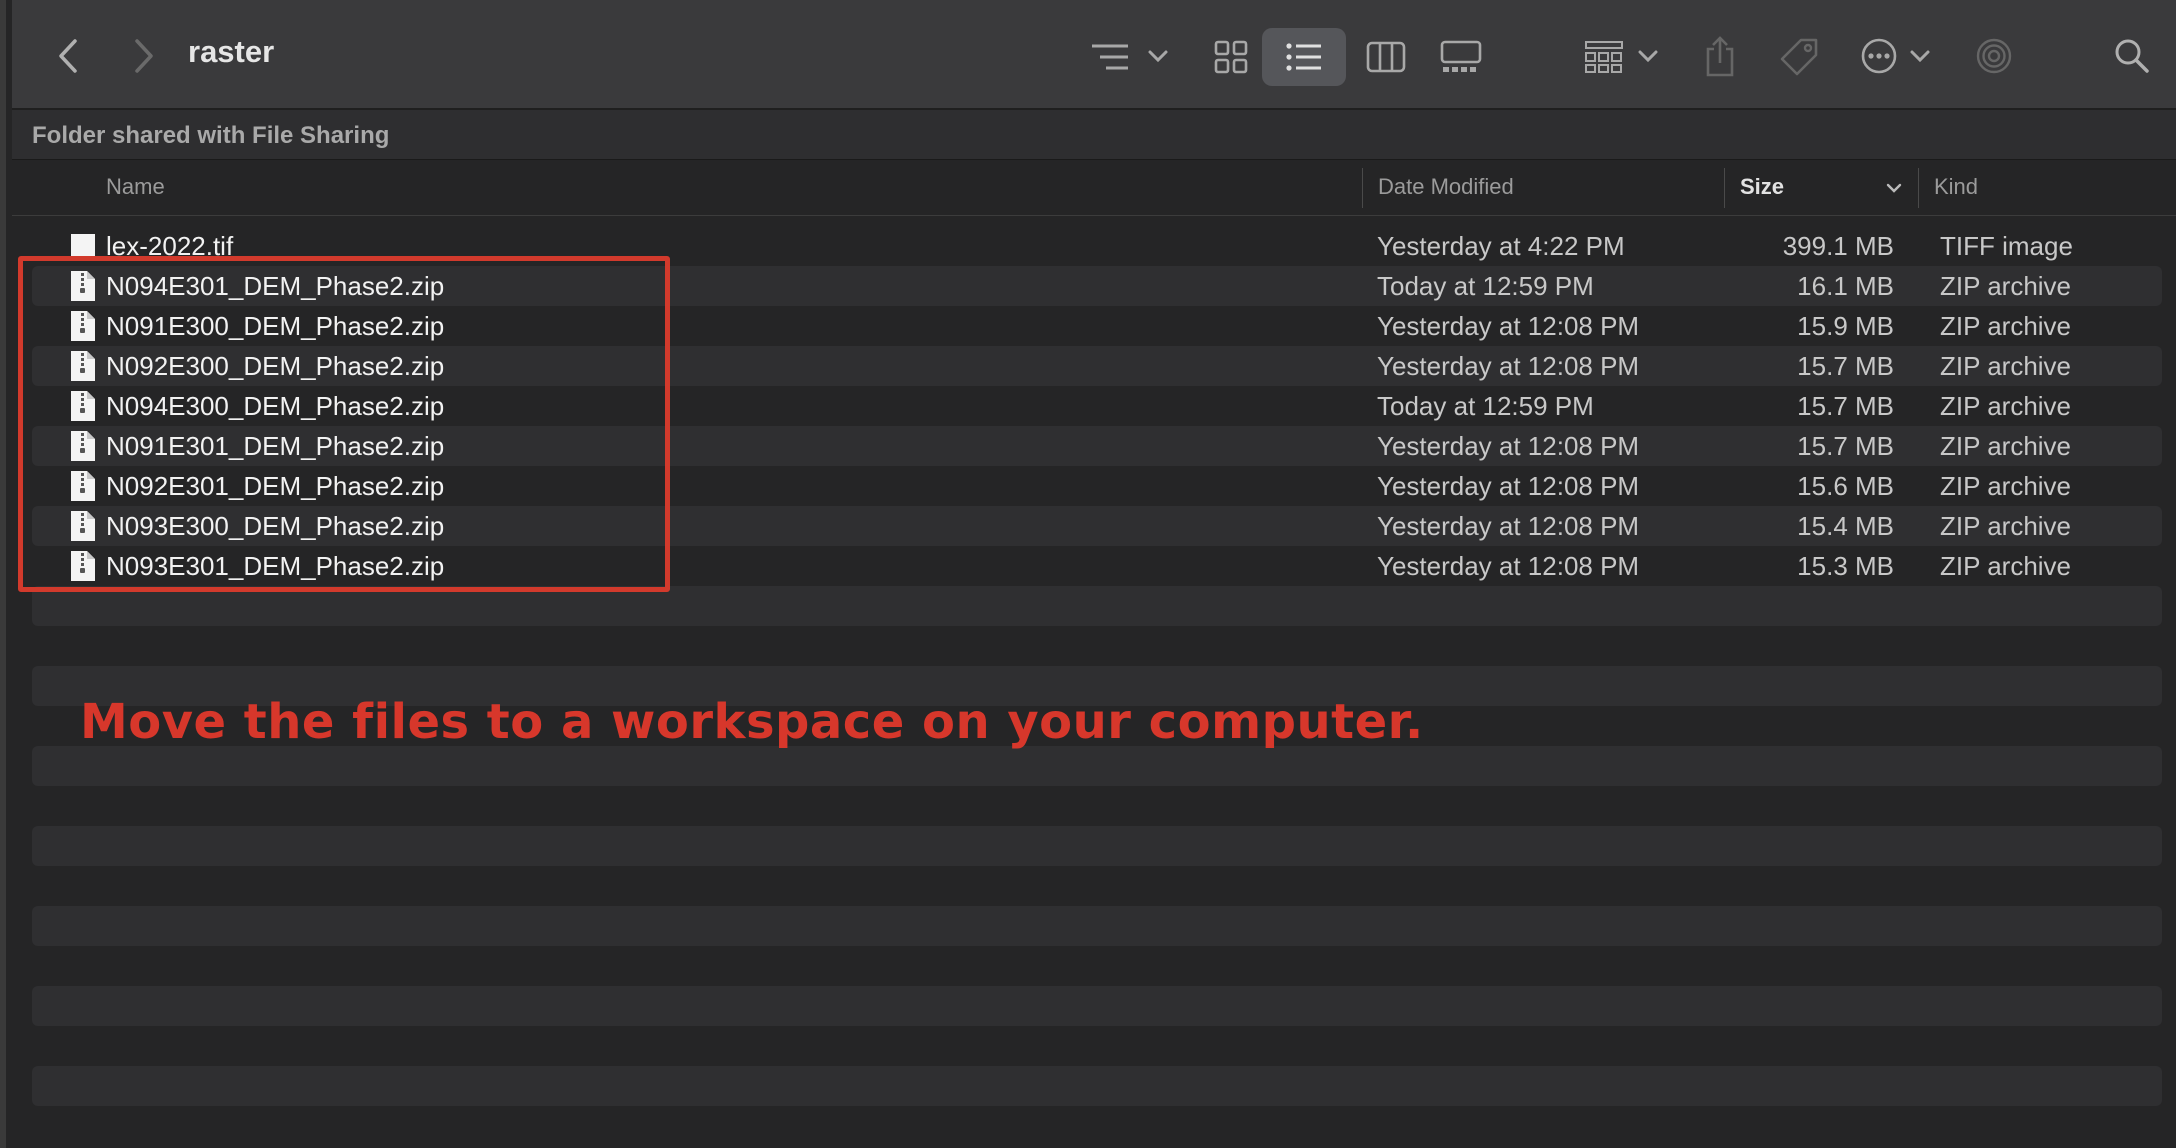  What do you see at coordinates (1845, 286) in the screenshot?
I see `file-size: 16.1 MB` at bounding box center [1845, 286].